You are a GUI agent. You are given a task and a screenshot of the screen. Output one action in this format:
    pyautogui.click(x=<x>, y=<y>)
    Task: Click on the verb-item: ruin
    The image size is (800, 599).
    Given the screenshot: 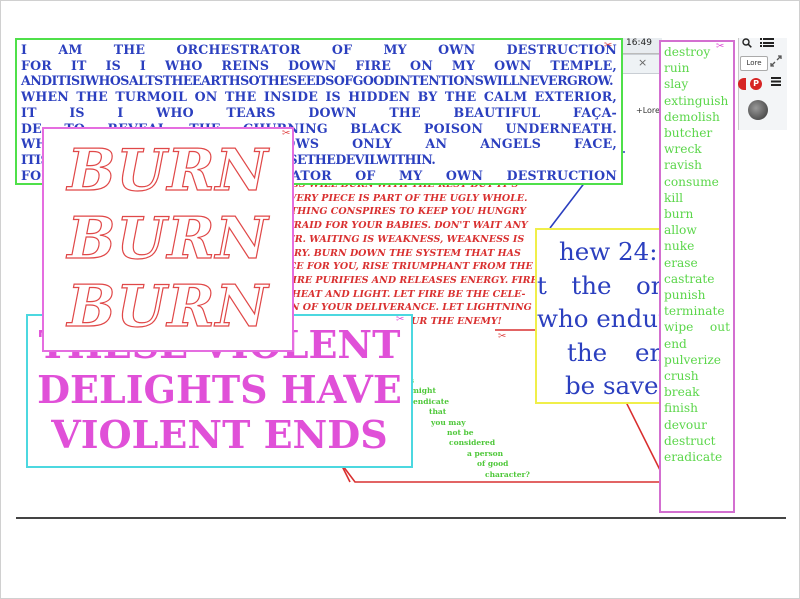 What is the action you would take?
    pyautogui.click(x=677, y=68)
    